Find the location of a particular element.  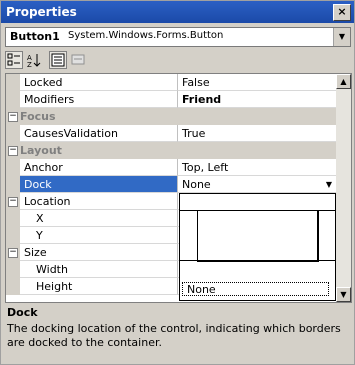

dock-picker: None is located at coordinates (257, 247).